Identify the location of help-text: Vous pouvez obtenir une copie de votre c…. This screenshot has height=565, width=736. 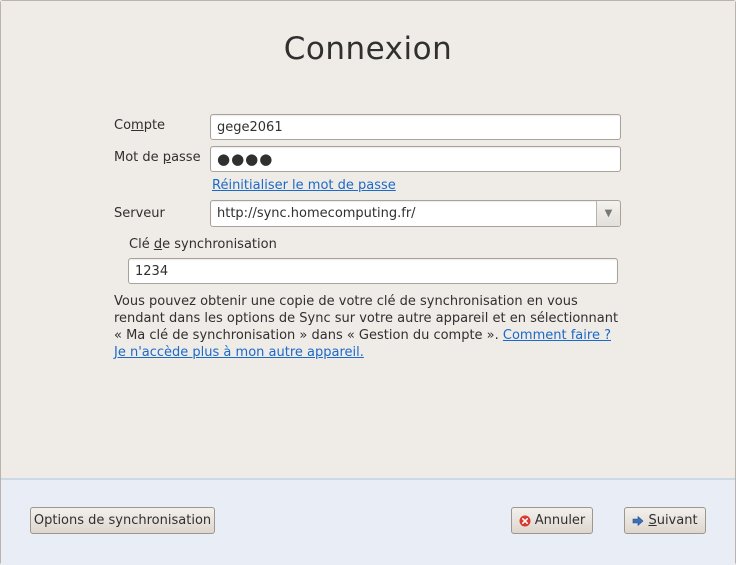
(370, 327).